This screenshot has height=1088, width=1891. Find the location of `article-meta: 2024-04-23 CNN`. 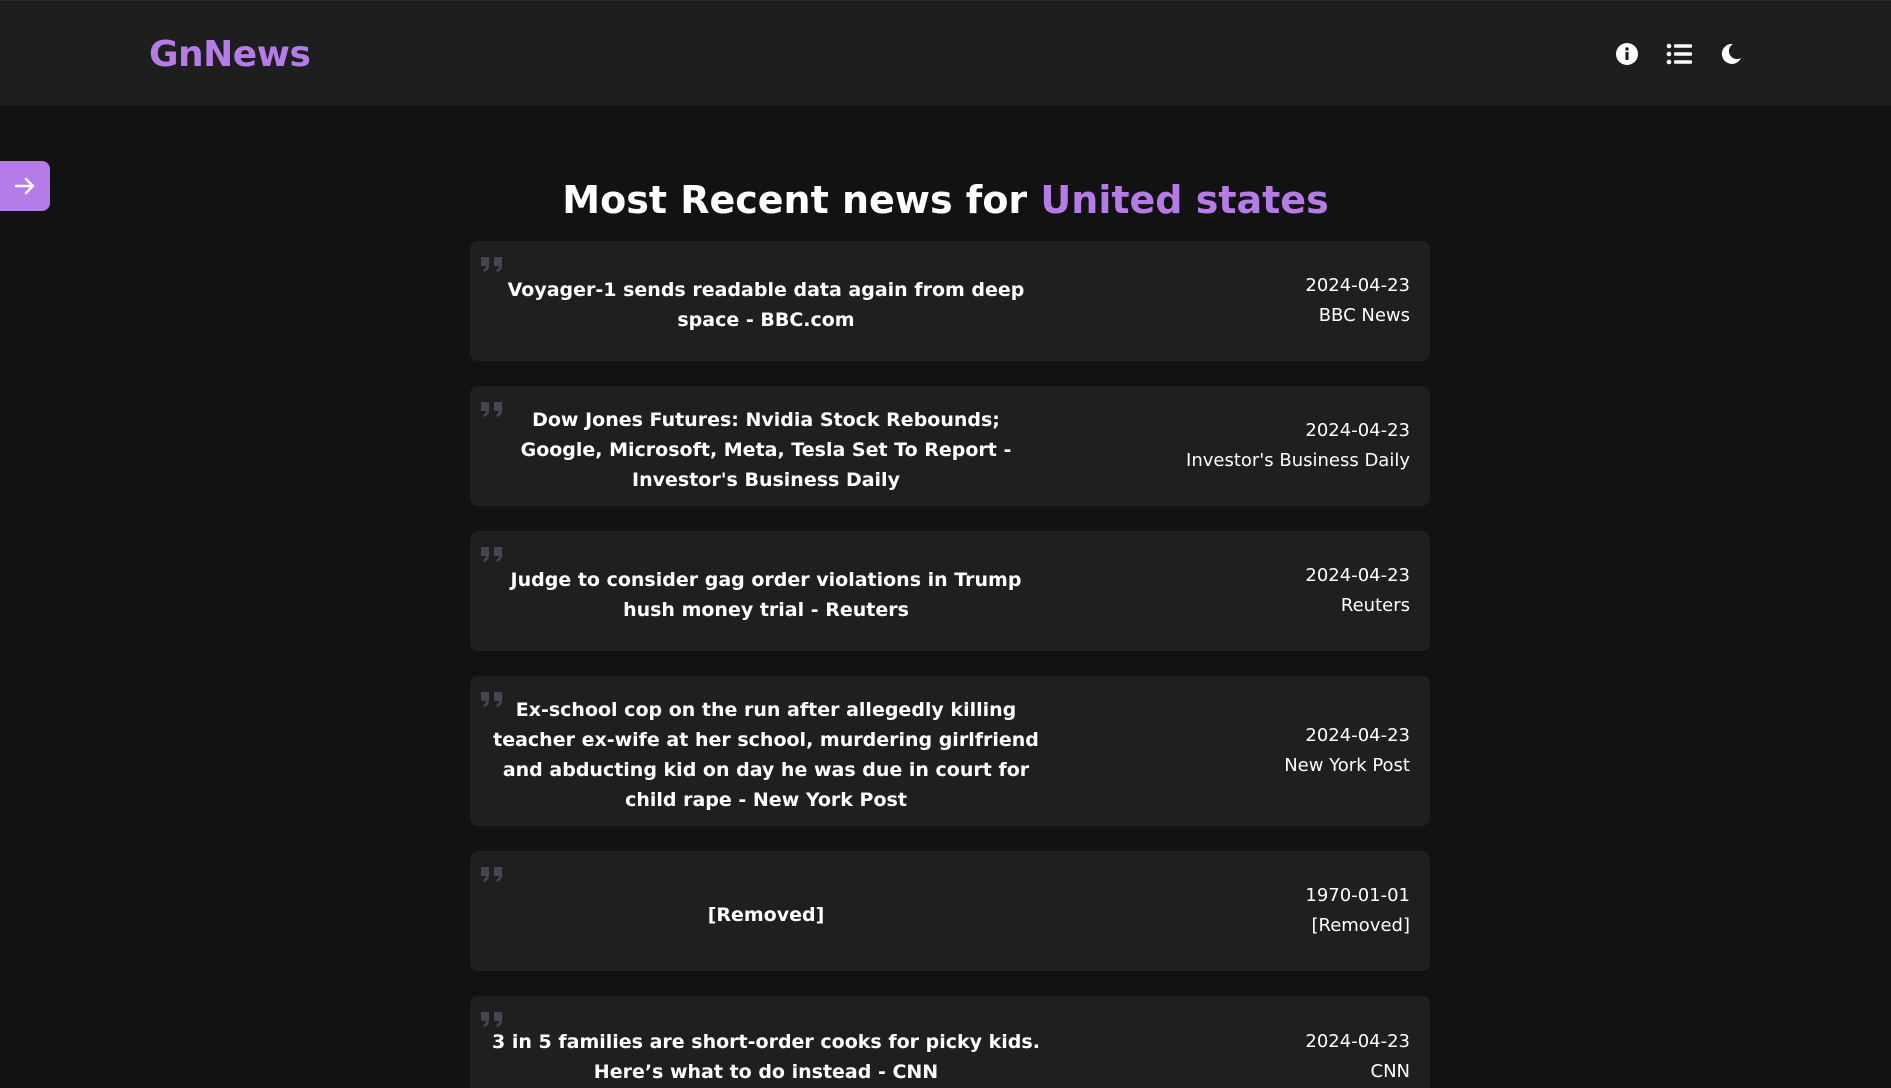

article-meta: 2024-04-23 CNN is located at coordinates (1357, 1042).